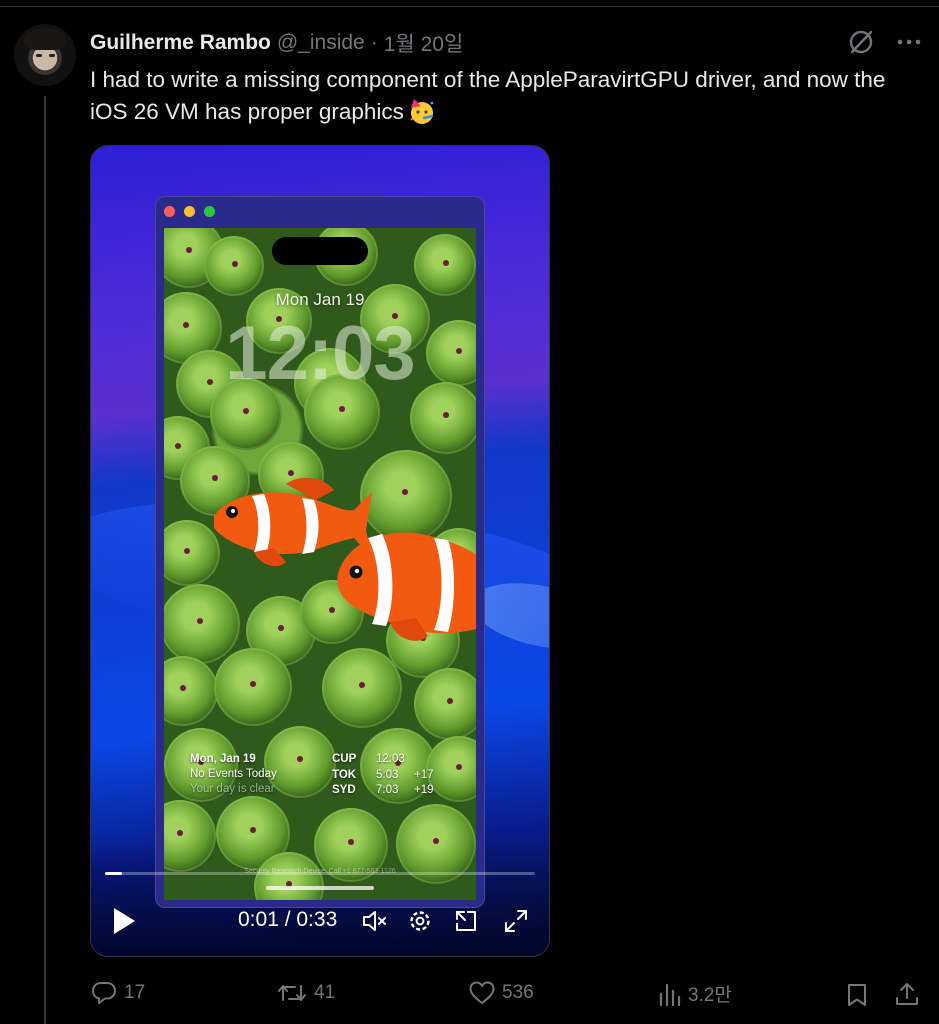 The image size is (939, 1024). What do you see at coordinates (344, 774) in the screenshot?
I see `world-clock-city: TOK` at bounding box center [344, 774].